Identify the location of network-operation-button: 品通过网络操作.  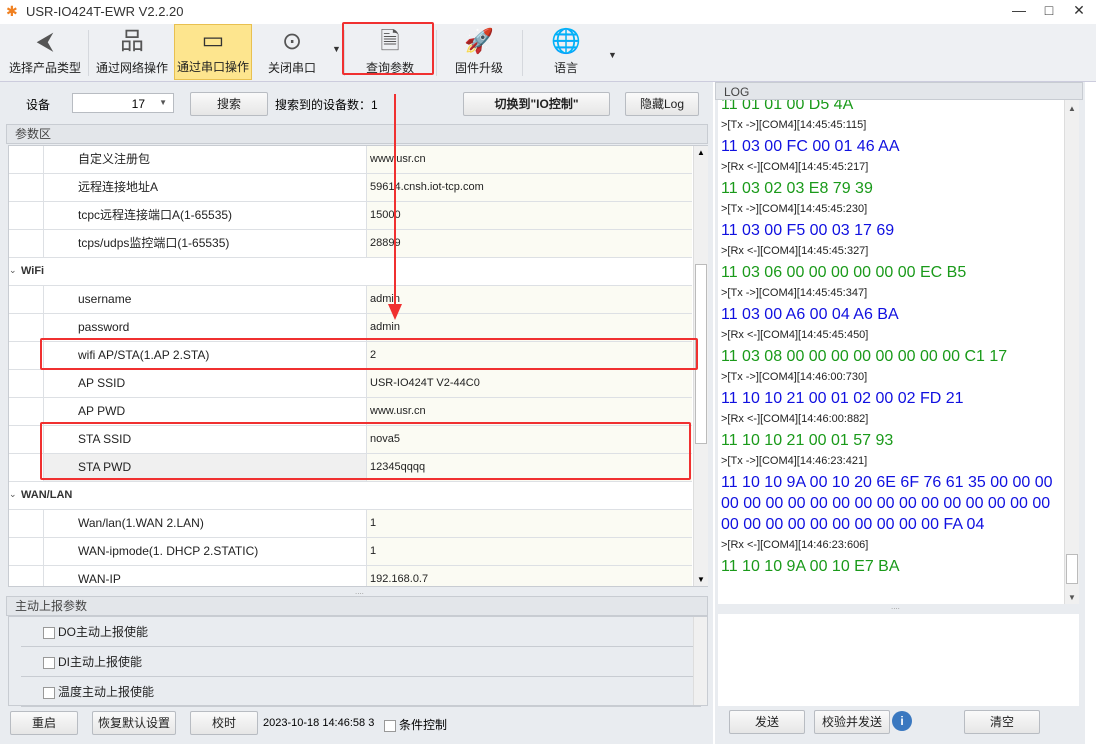
(132, 52).